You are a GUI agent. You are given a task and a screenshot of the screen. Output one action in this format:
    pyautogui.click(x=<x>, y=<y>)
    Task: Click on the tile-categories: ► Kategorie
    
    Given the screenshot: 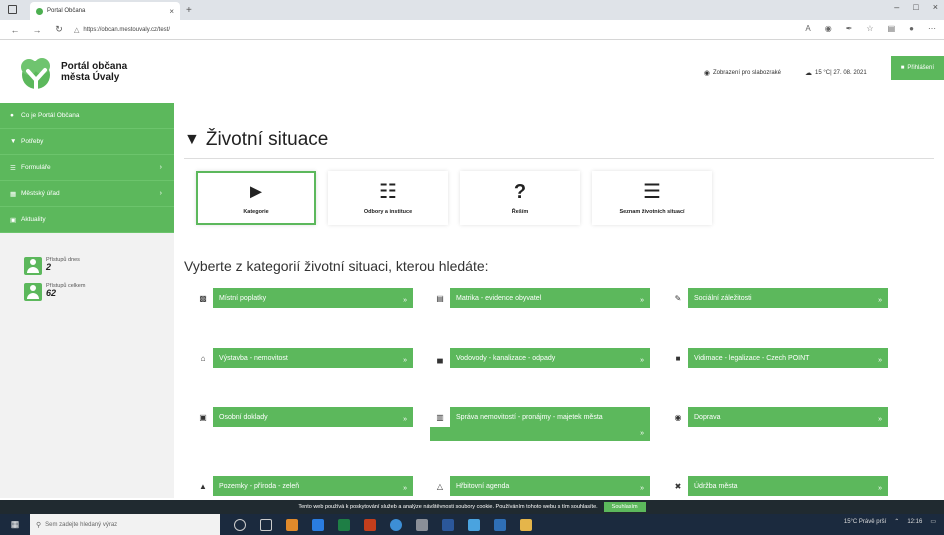 What is the action you would take?
    pyautogui.click(x=256, y=198)
    